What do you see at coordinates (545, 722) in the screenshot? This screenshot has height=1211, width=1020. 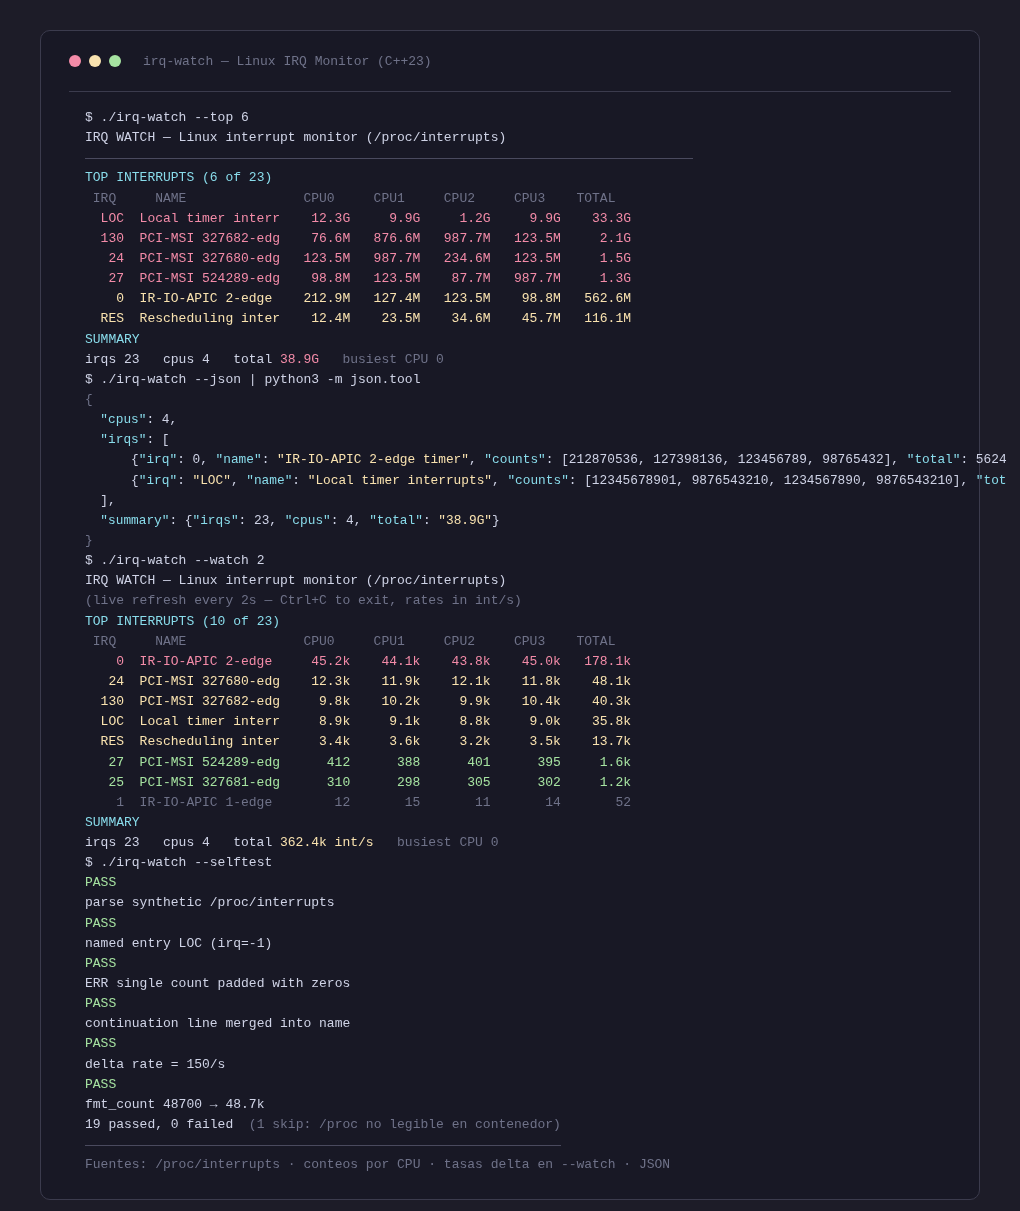 I see `table-cell-text: 9.0k` at bounding box center [545, 722].